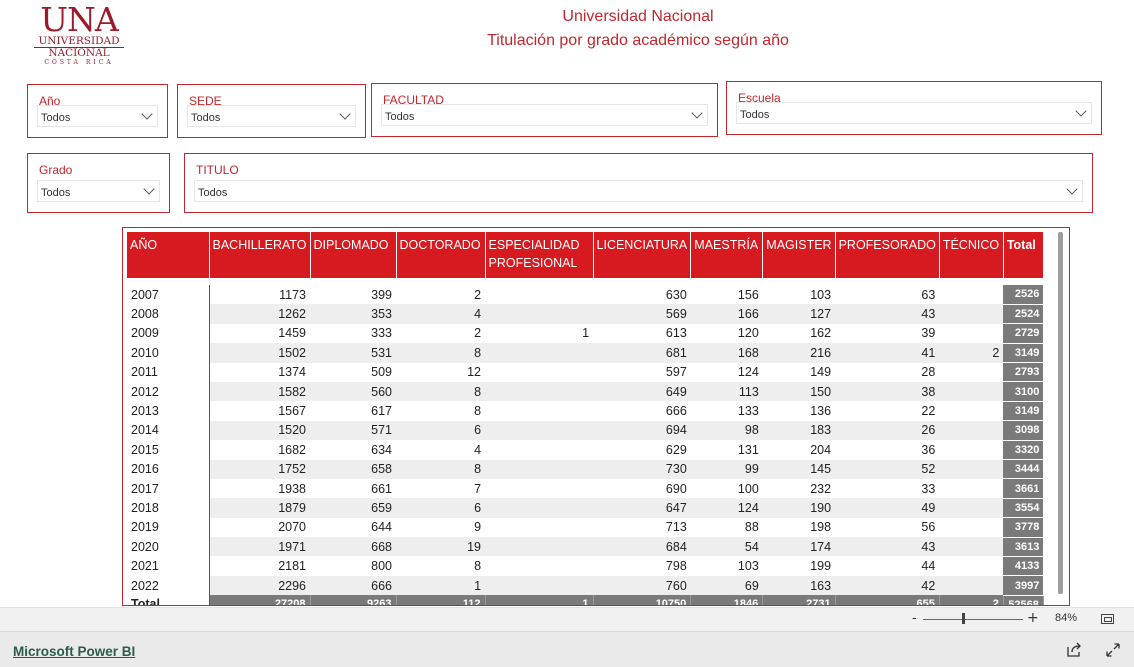  What do you see at coordinates (726, 566) in the screenshot?
I see `cell-maestria: 103` at bounding box center [726, 566].